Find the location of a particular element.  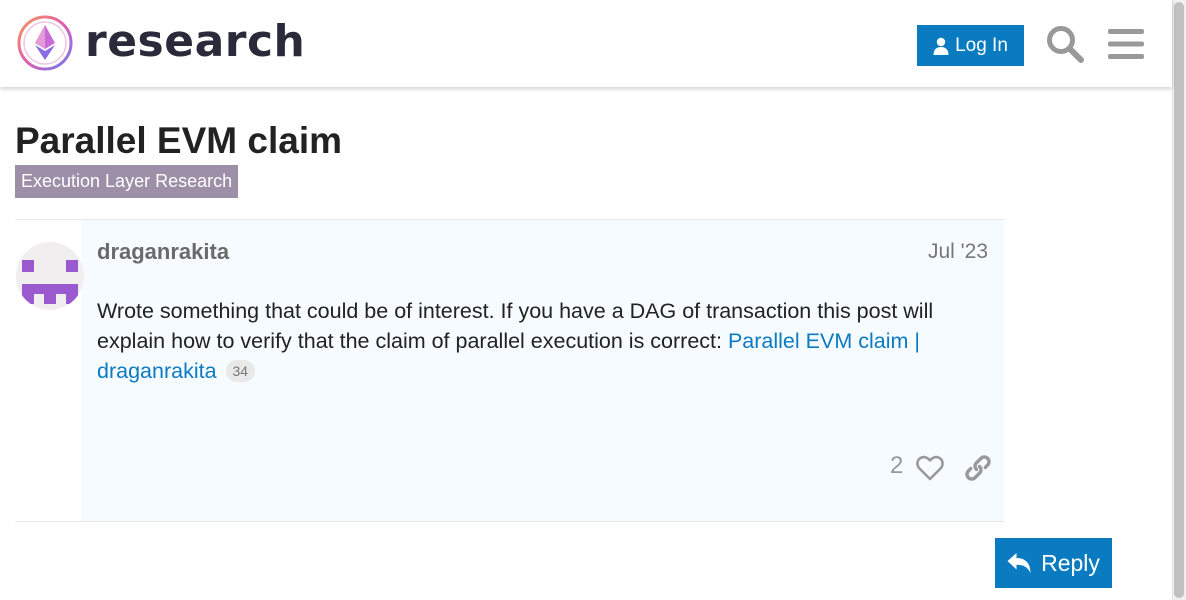

login-label: Log In is located at coordinates (981, 45).